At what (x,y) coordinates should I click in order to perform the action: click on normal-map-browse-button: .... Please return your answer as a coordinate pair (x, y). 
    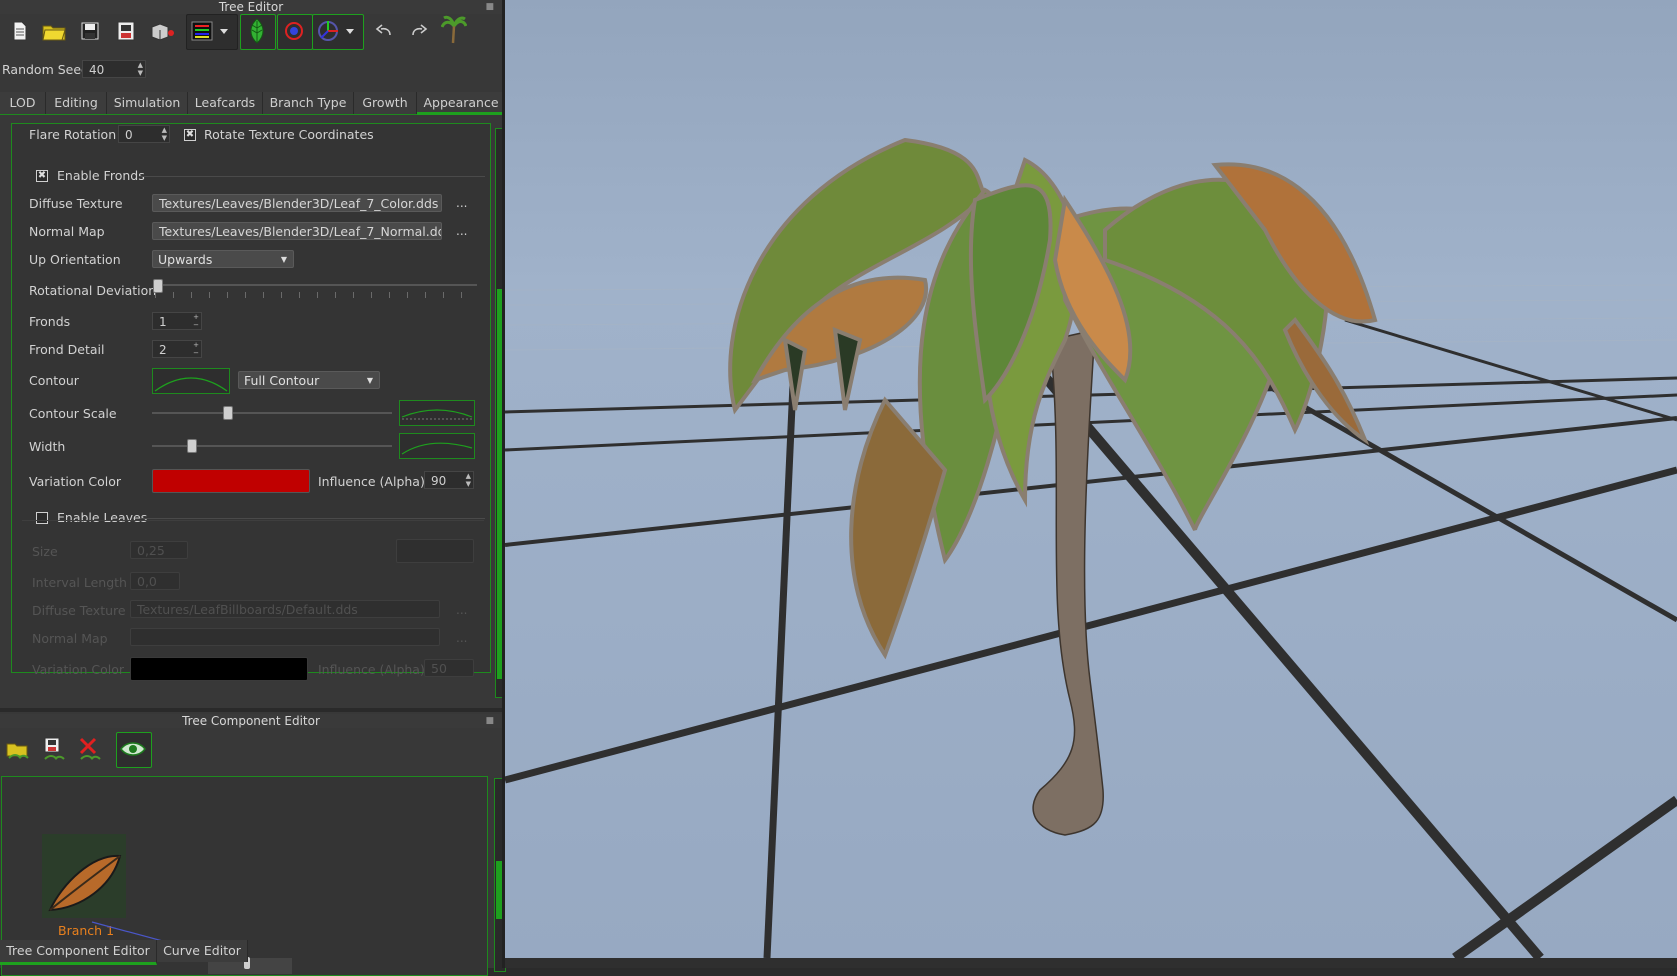
    Looking at the image, I should click on (461, 231).